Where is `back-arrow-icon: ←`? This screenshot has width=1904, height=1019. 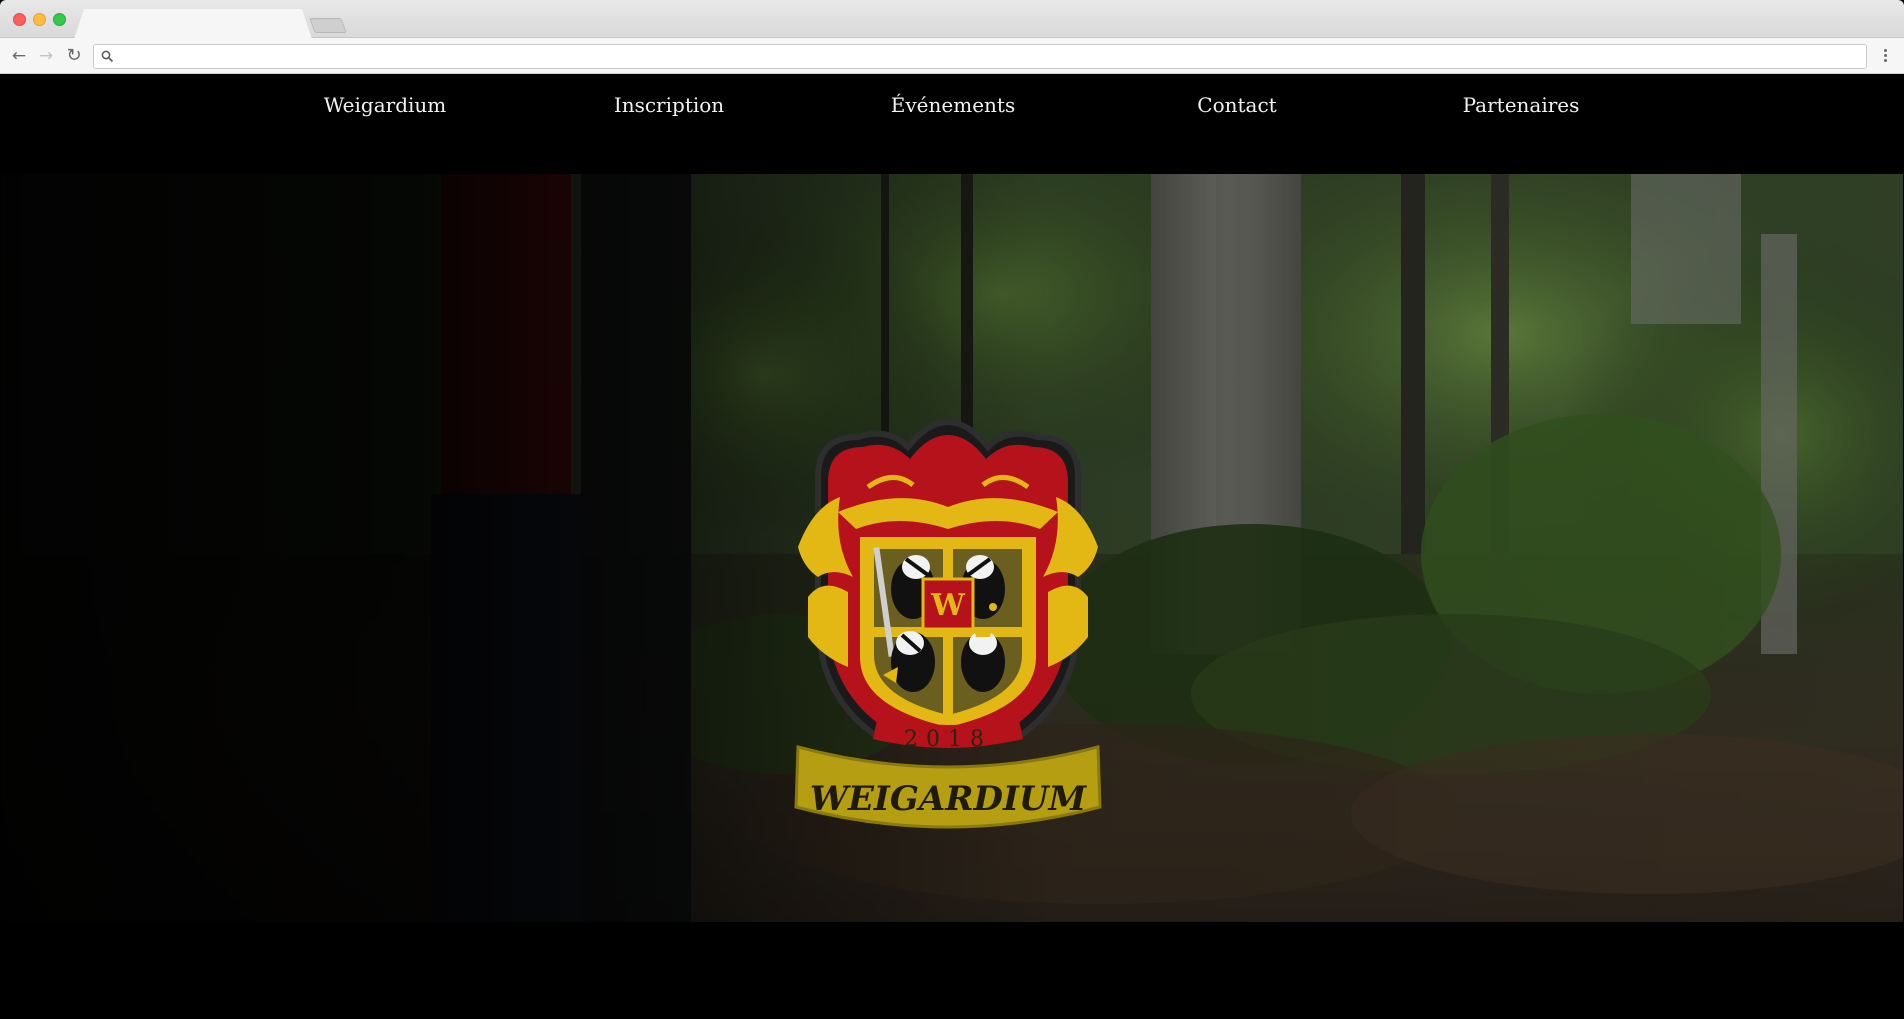 back-arrow-icon: ← is located at coordinates (19, 56).